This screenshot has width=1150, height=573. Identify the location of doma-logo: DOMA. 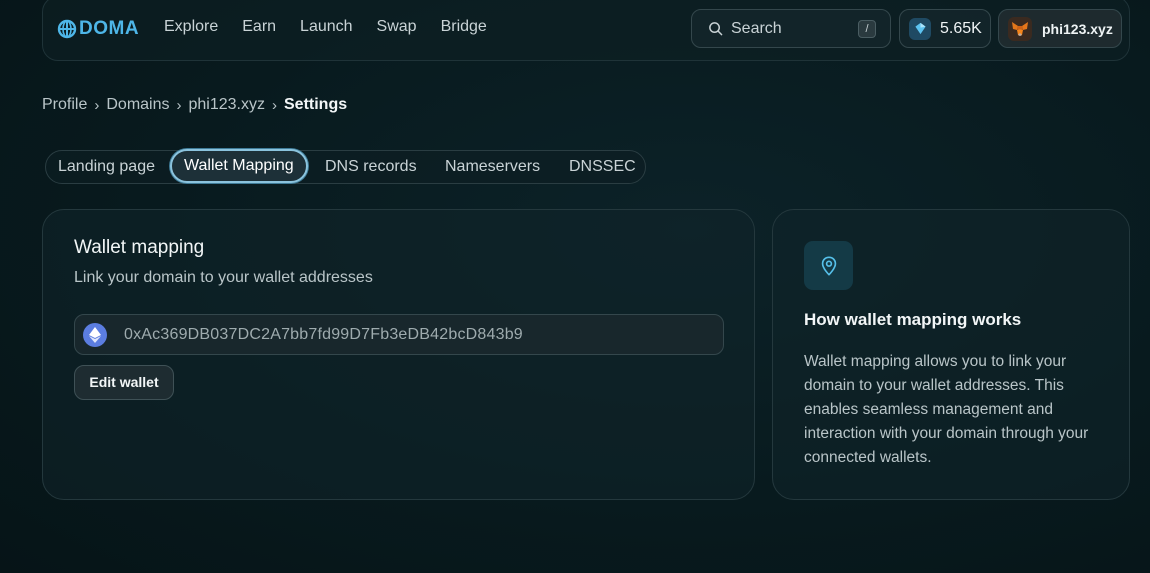
(98, 29).